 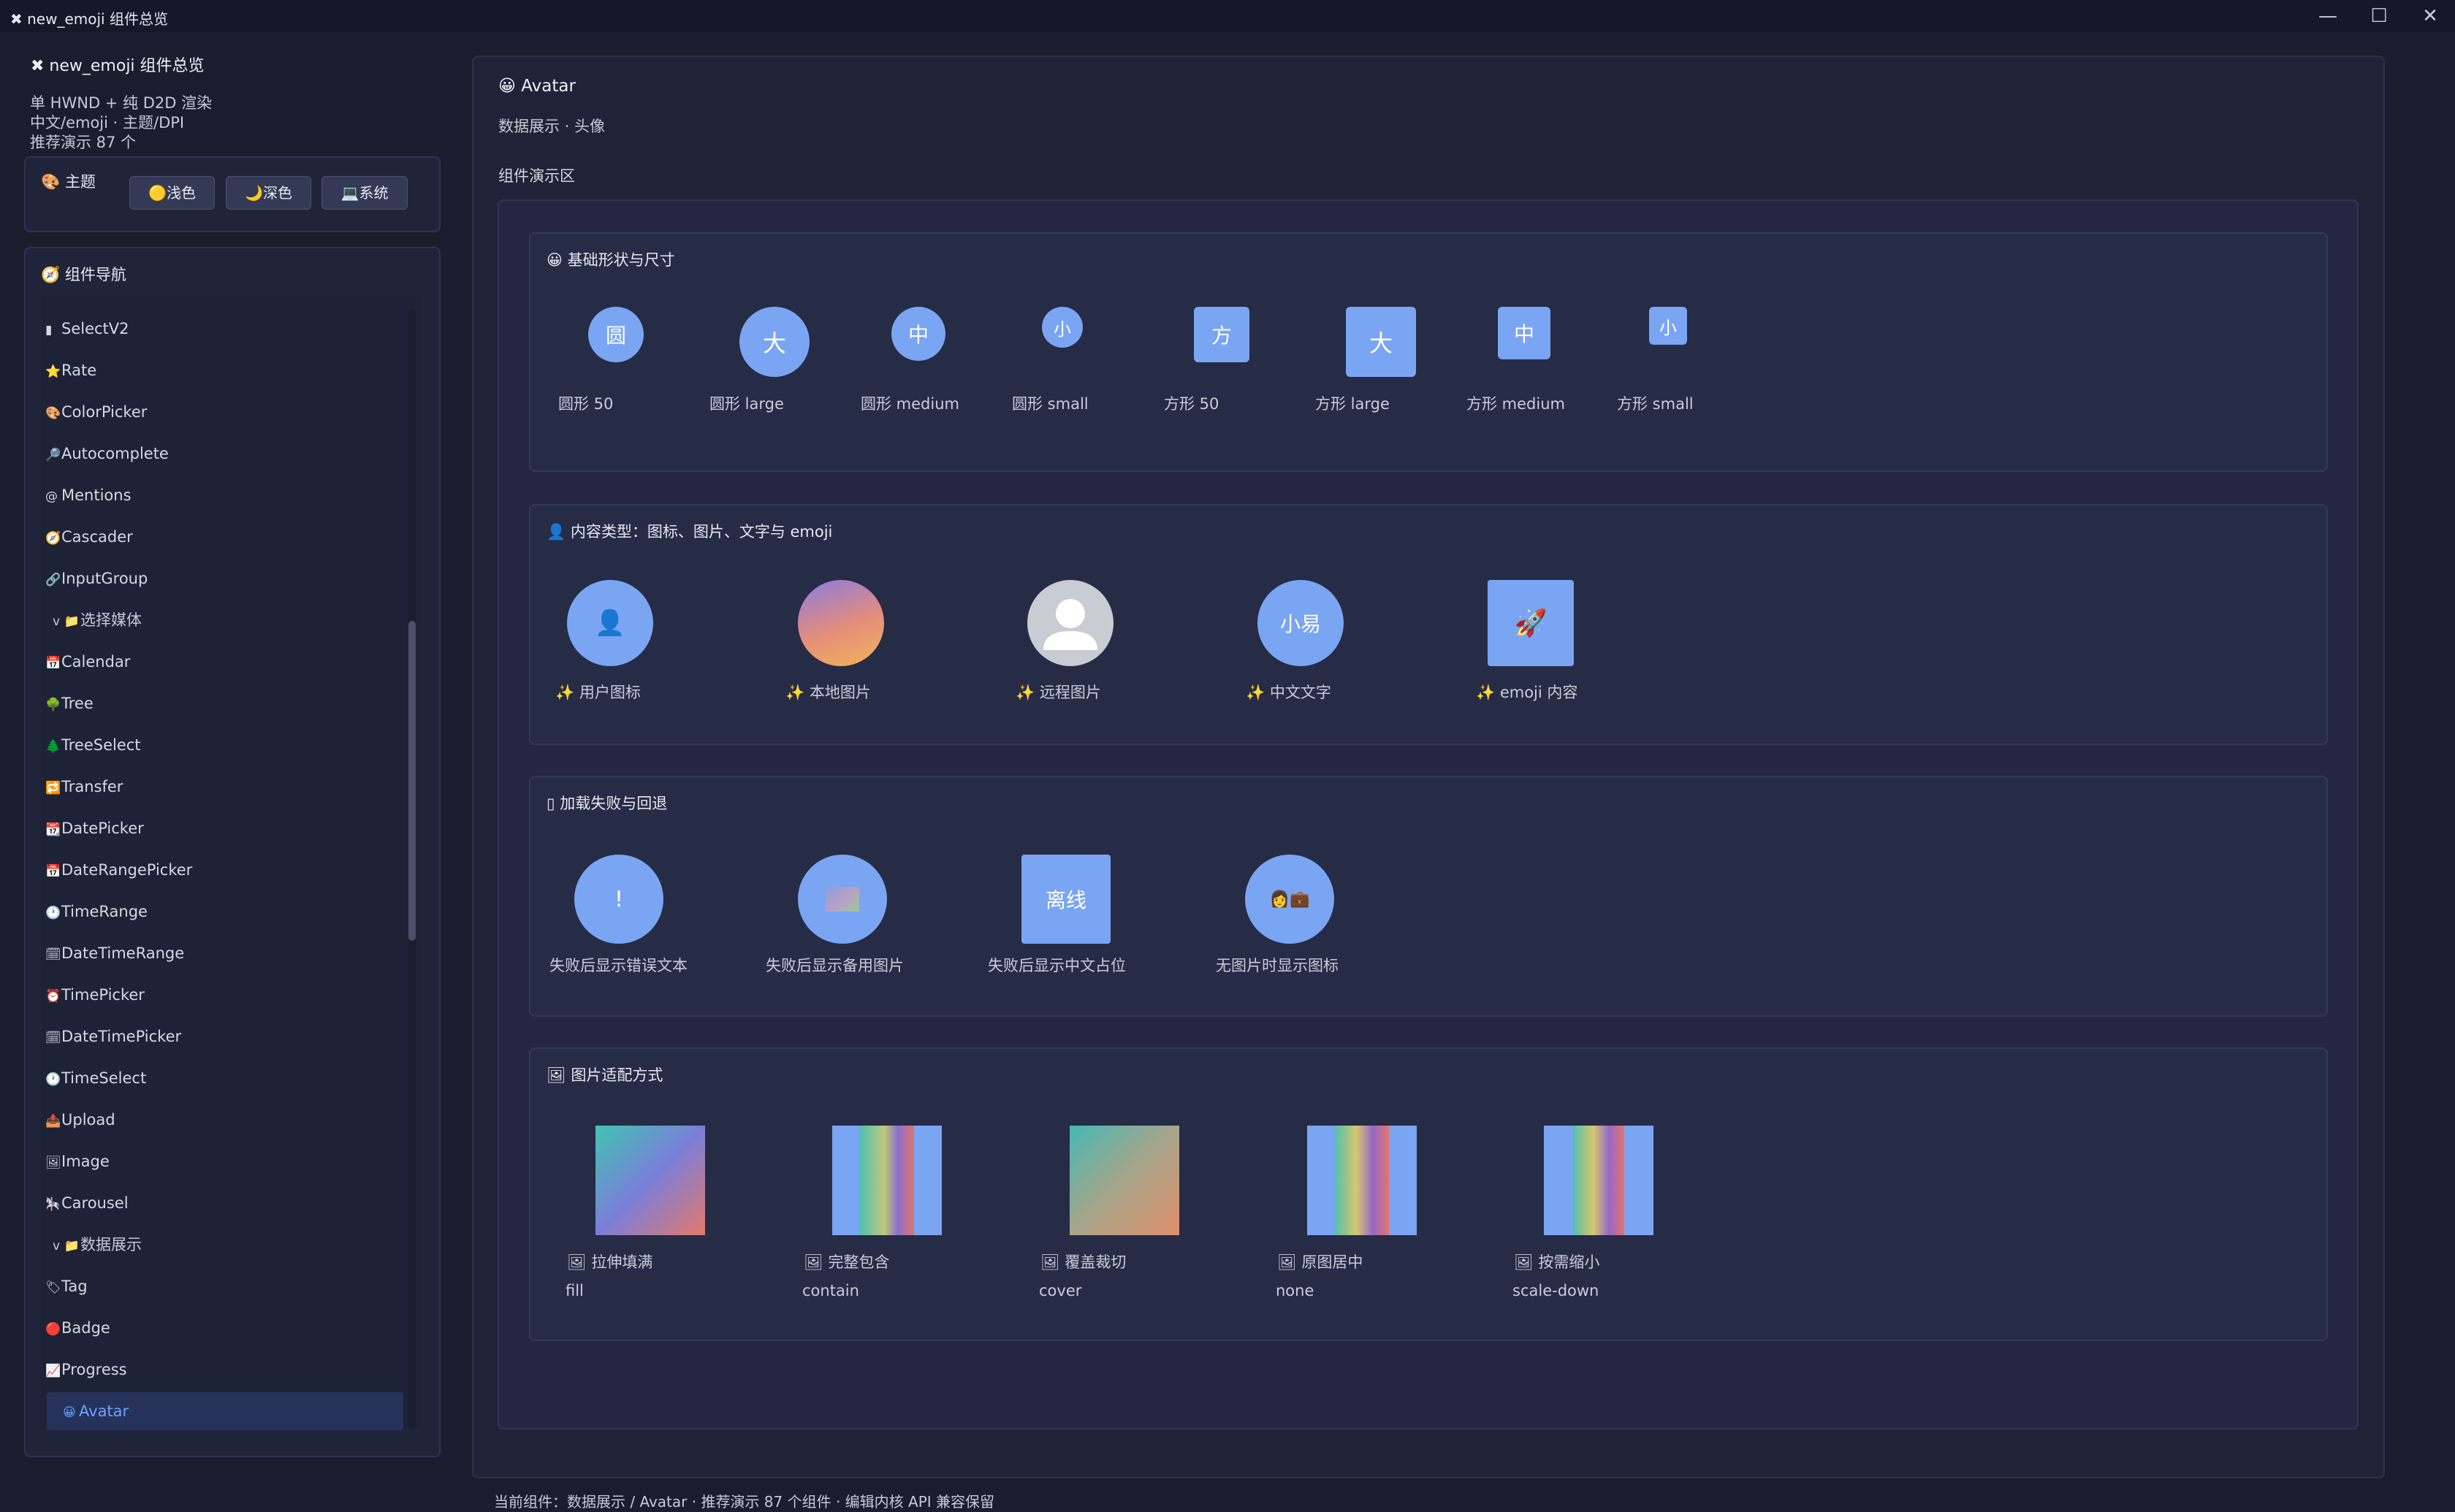 I want to click on nav-item-icon: 🌲, so click(x=53, y=746).